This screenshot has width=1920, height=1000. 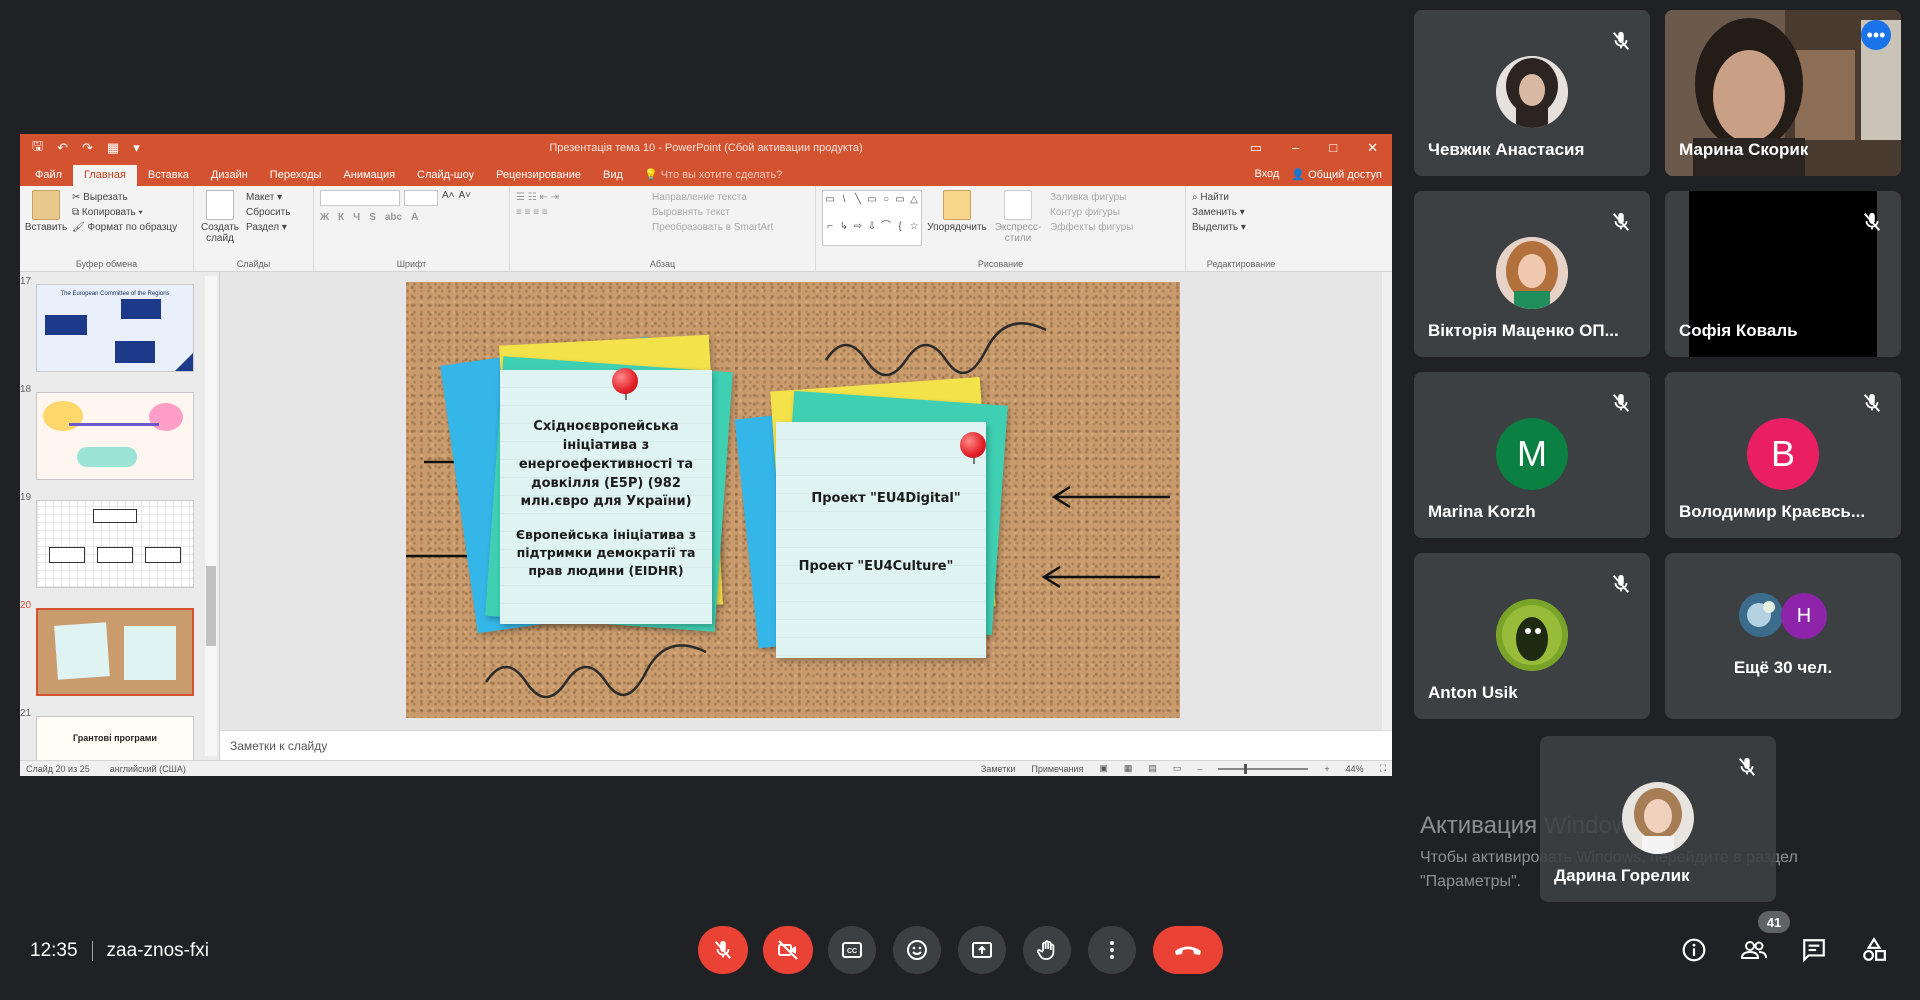 I want to click on slide-thumbnail-17: The European Committee of the Regions, so click(x=115, y=328).